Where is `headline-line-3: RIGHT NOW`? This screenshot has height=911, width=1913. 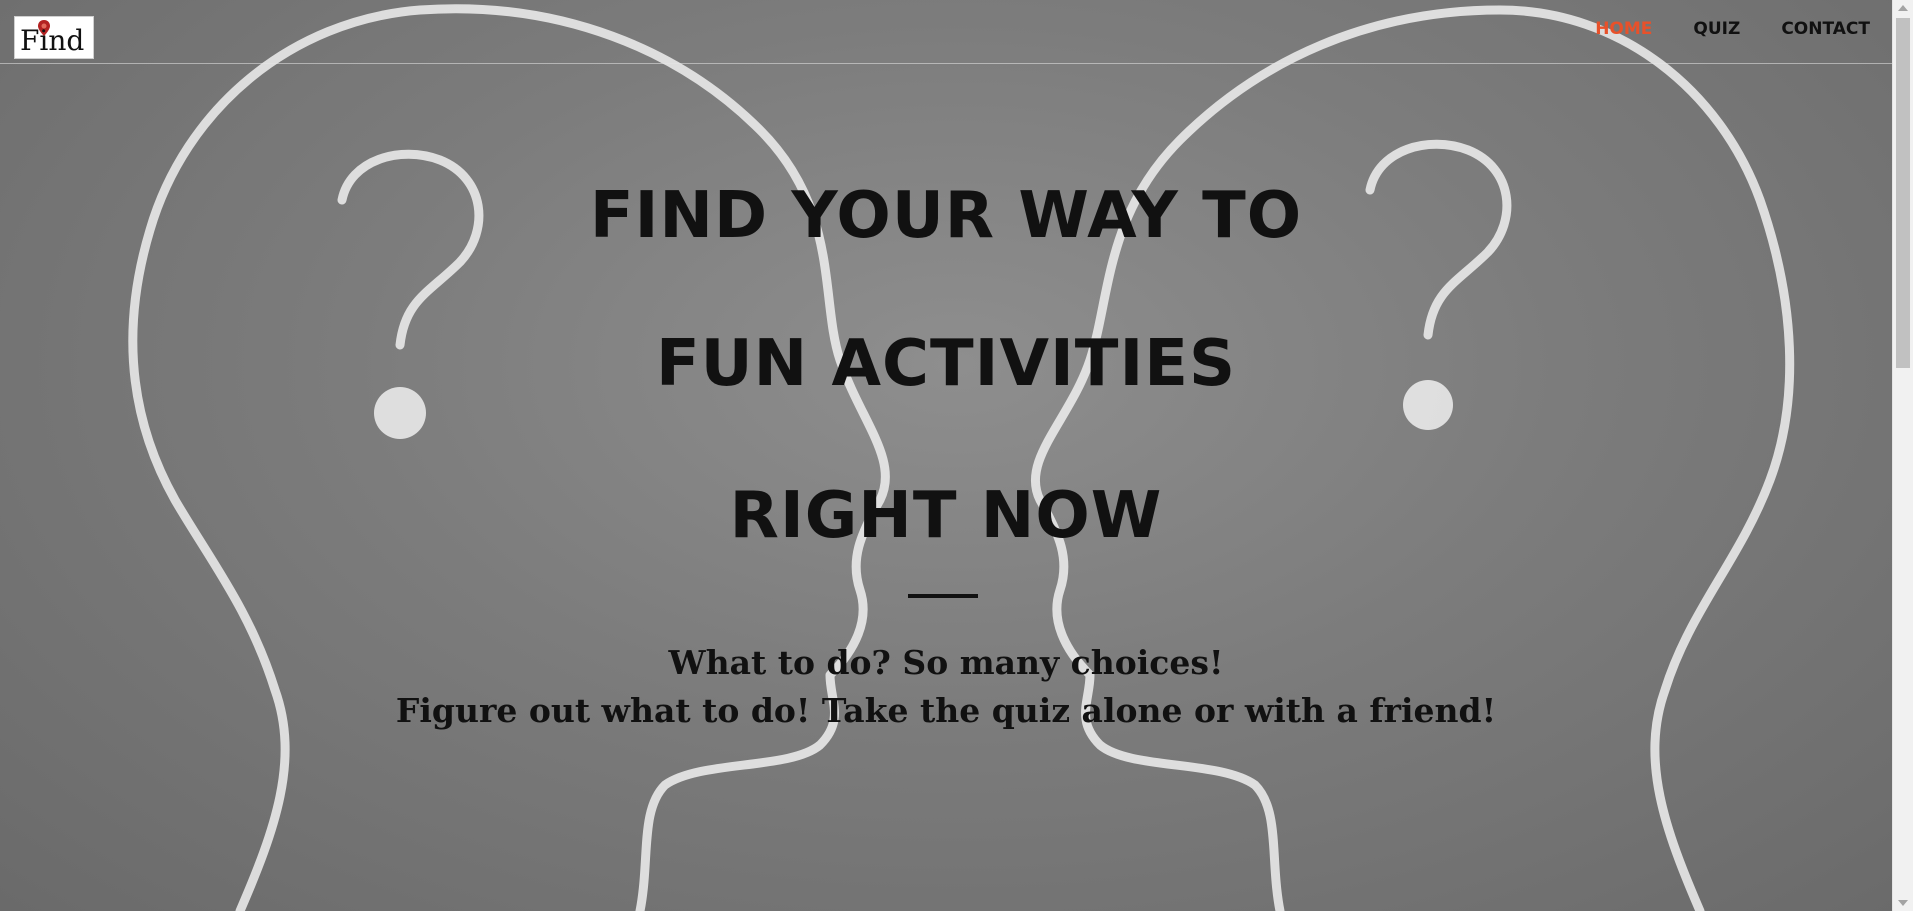 headline-line-3: RIGHT NOW is located at coordinates (946, 516).